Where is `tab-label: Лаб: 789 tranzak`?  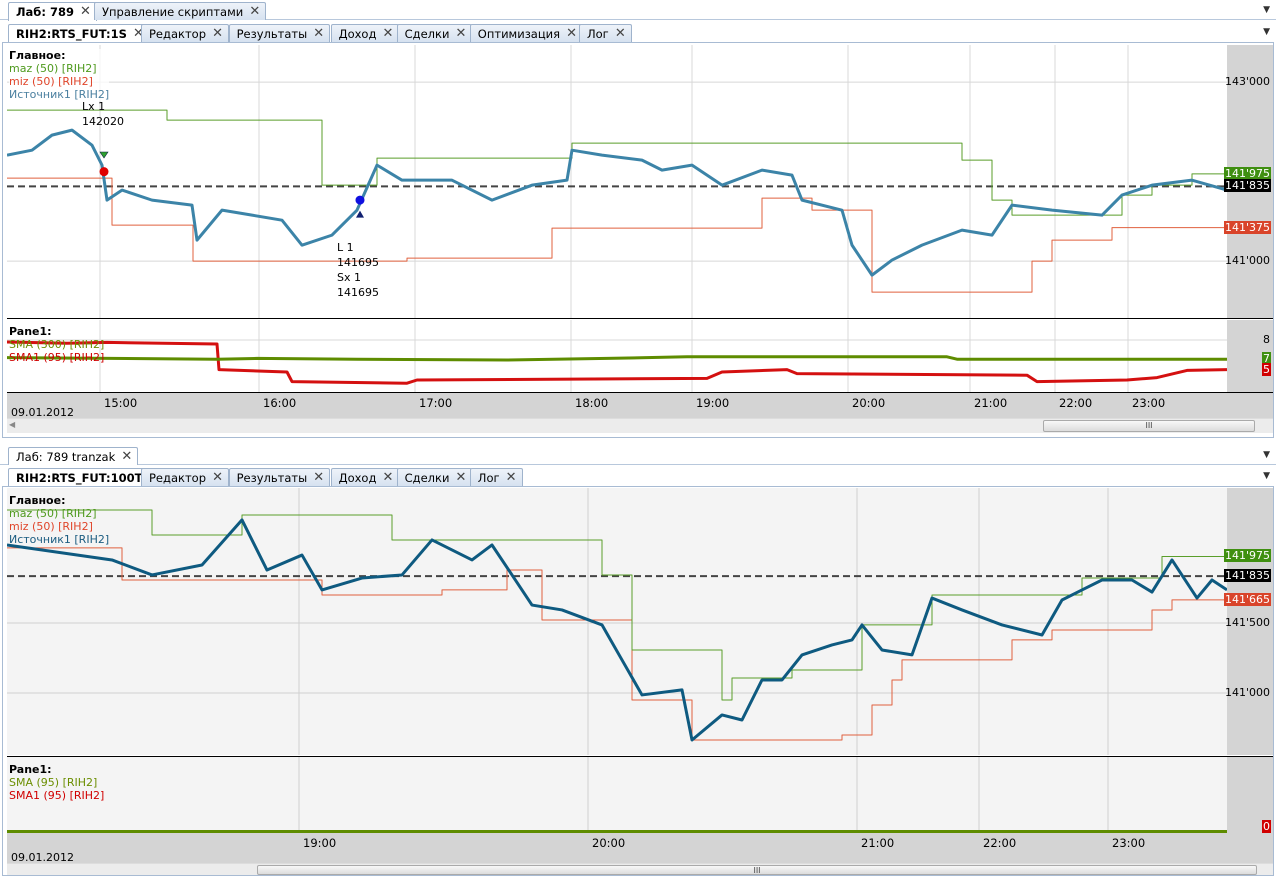
tab-label: Лаб: 789 tranzak is located at coordinates (66, 457).